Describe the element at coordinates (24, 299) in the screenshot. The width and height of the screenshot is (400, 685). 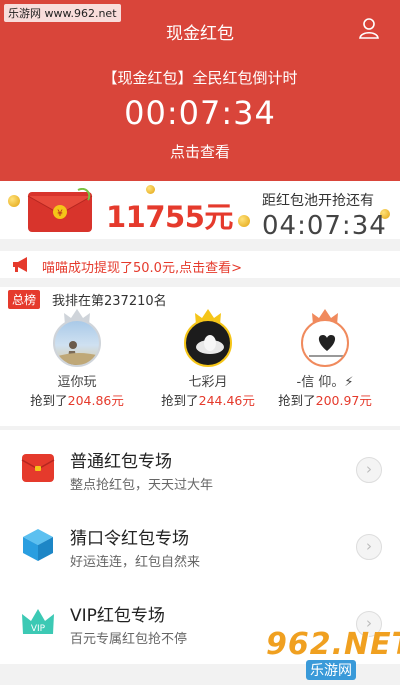
I see `rank-tag: 总榜` at that location.